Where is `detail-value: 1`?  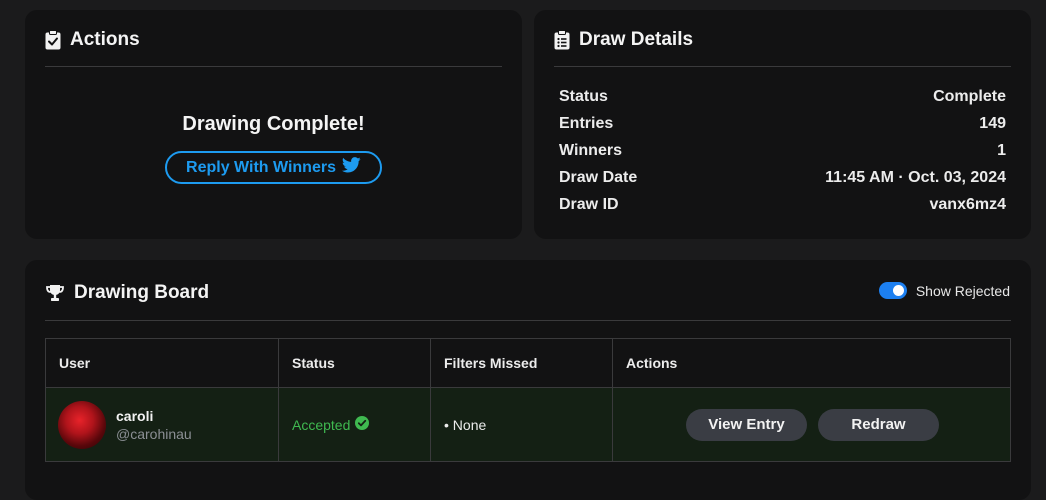 detail-value: 1 is located at coordinates (1001, 150).